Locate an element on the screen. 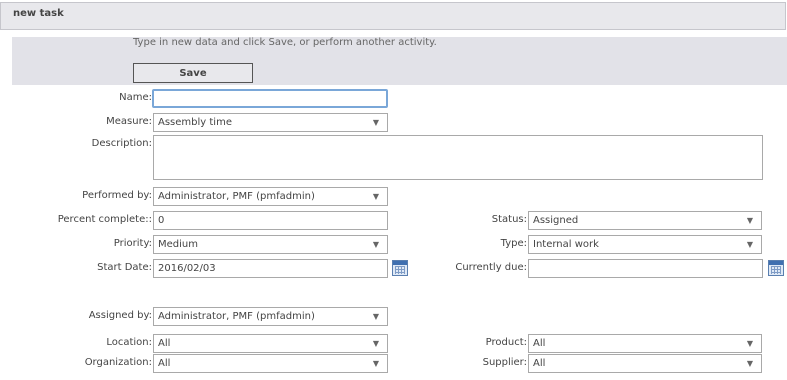 This screenshot has height=380, width=787. measure-label: Measure: is located at coordinates (129, 121).